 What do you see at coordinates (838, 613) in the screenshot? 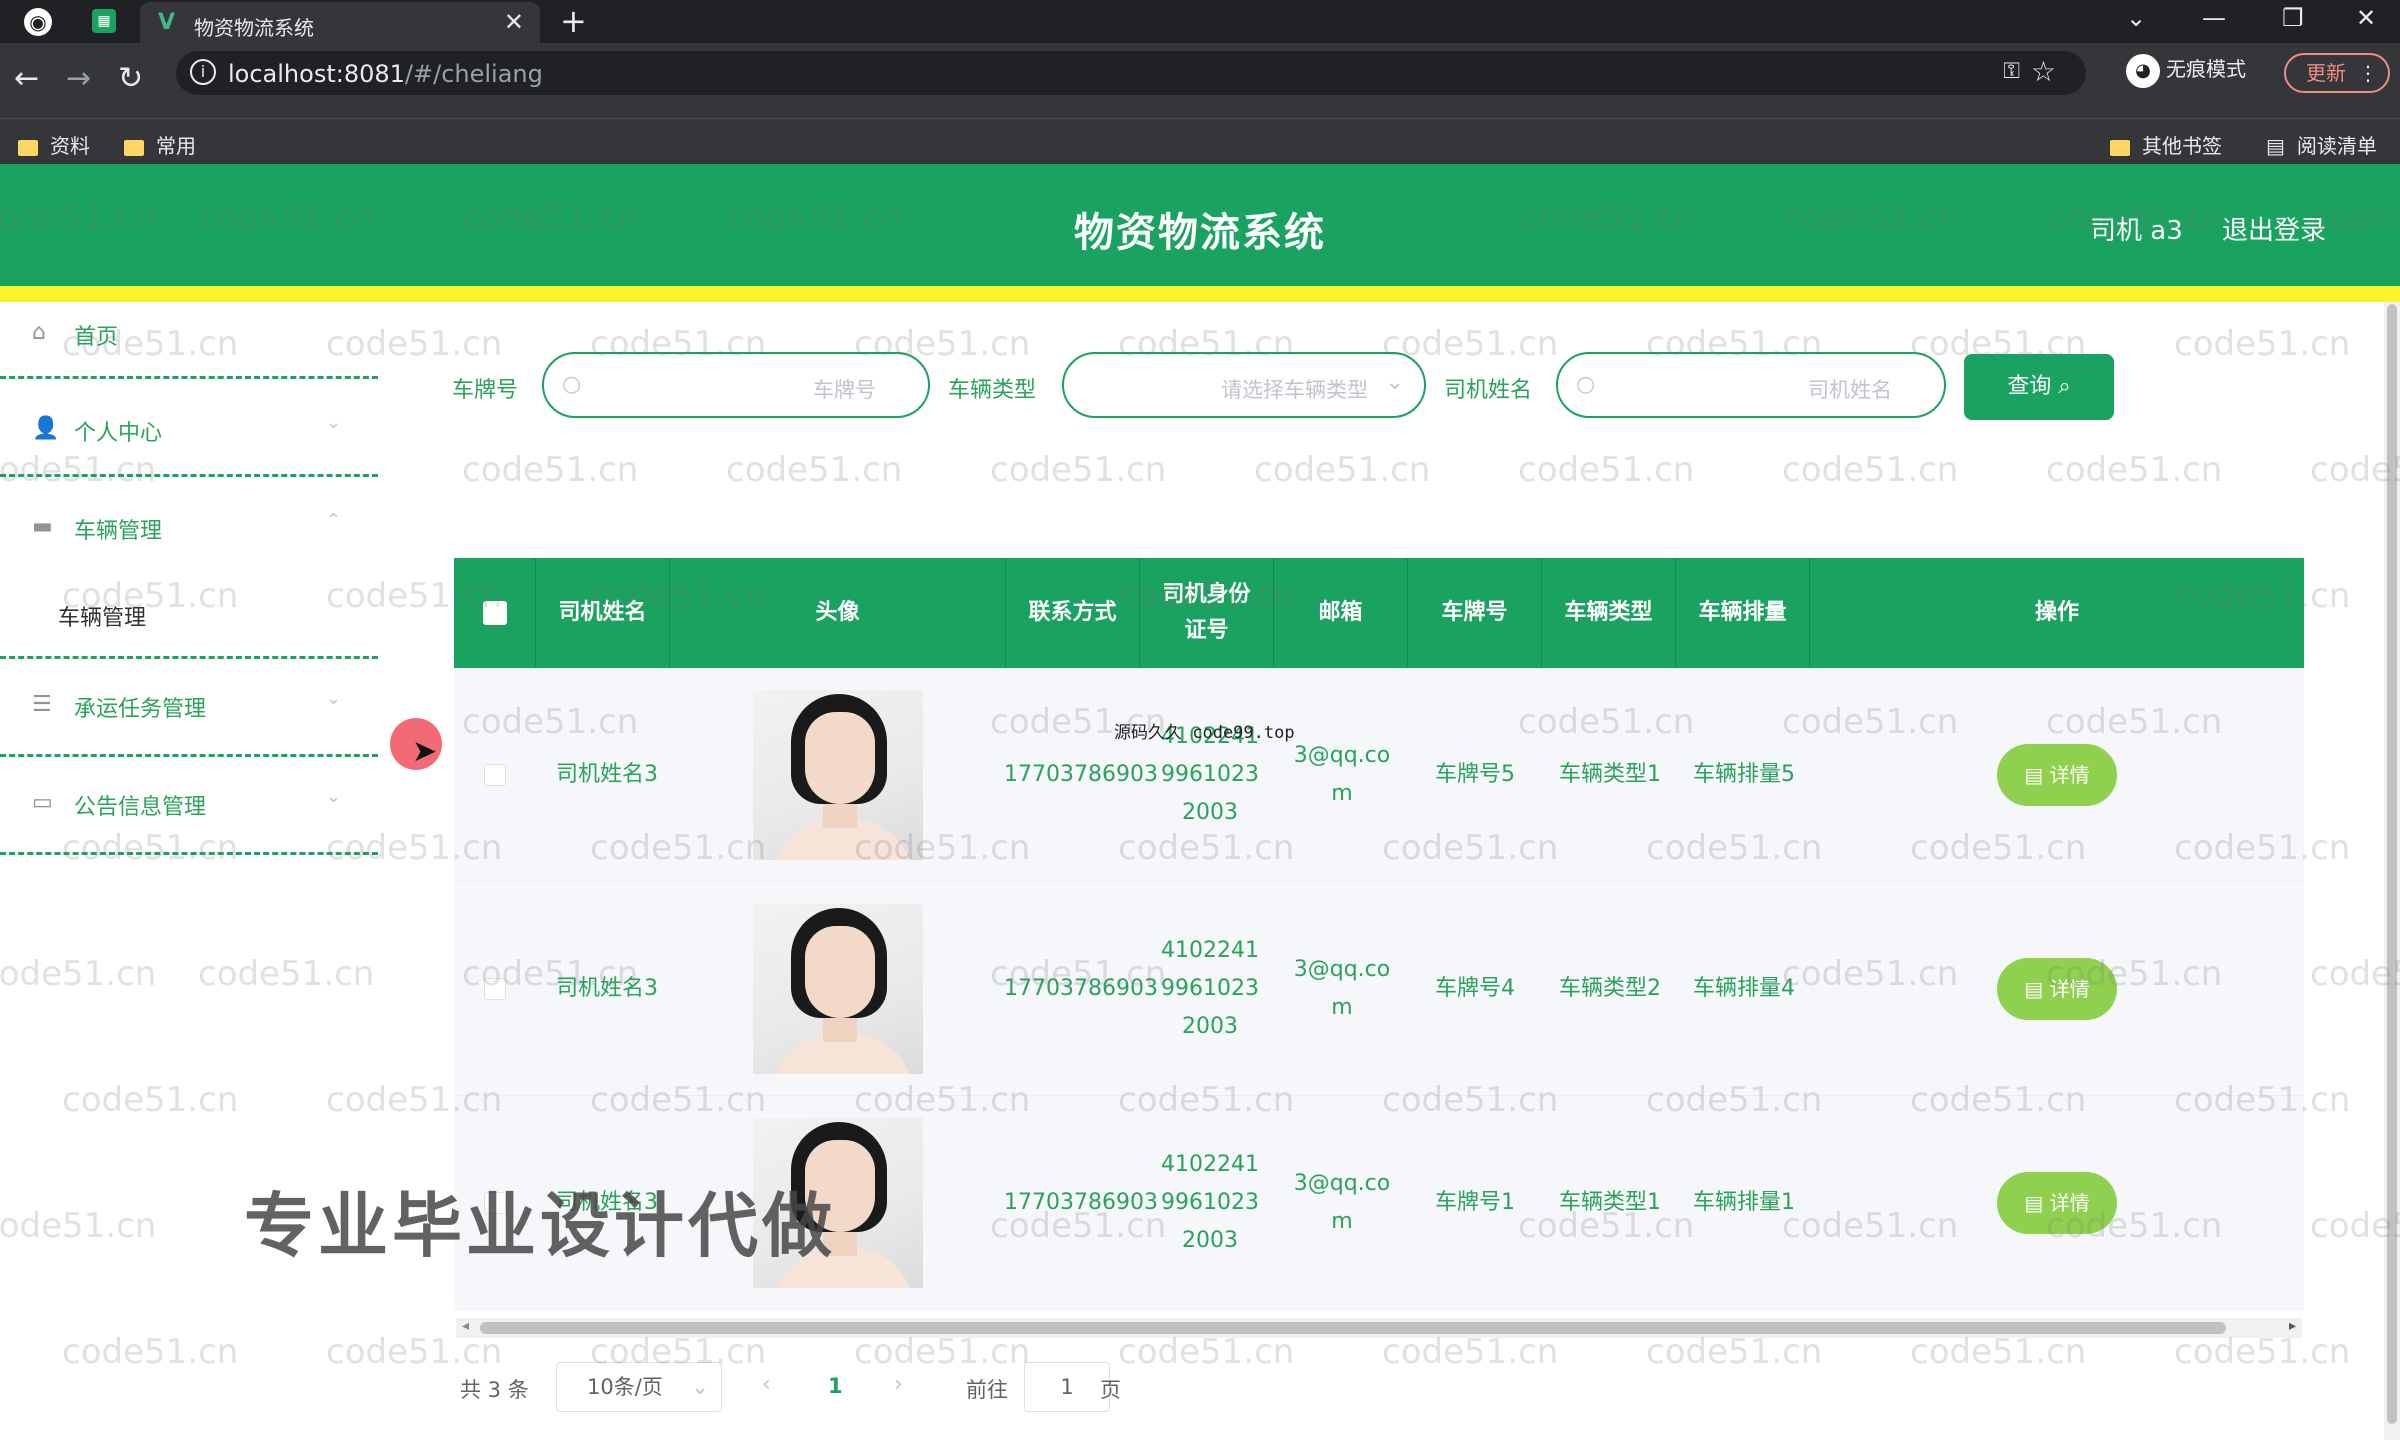
I see `column-header: 头像` at bounding box center [838, 613].